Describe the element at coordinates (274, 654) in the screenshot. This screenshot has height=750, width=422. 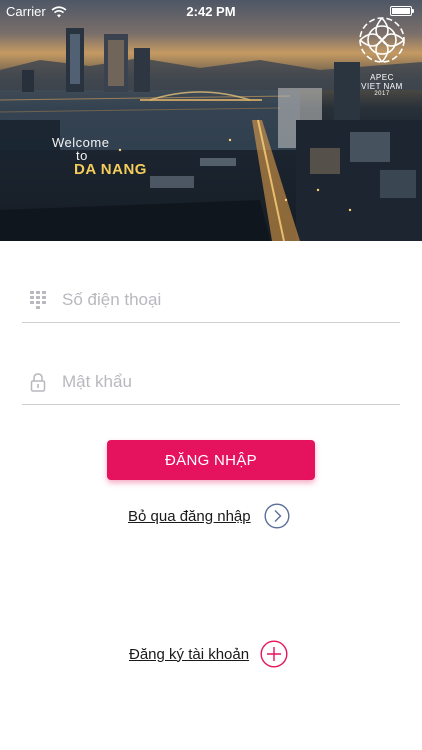
I see `plus-circle-icon` at that location.